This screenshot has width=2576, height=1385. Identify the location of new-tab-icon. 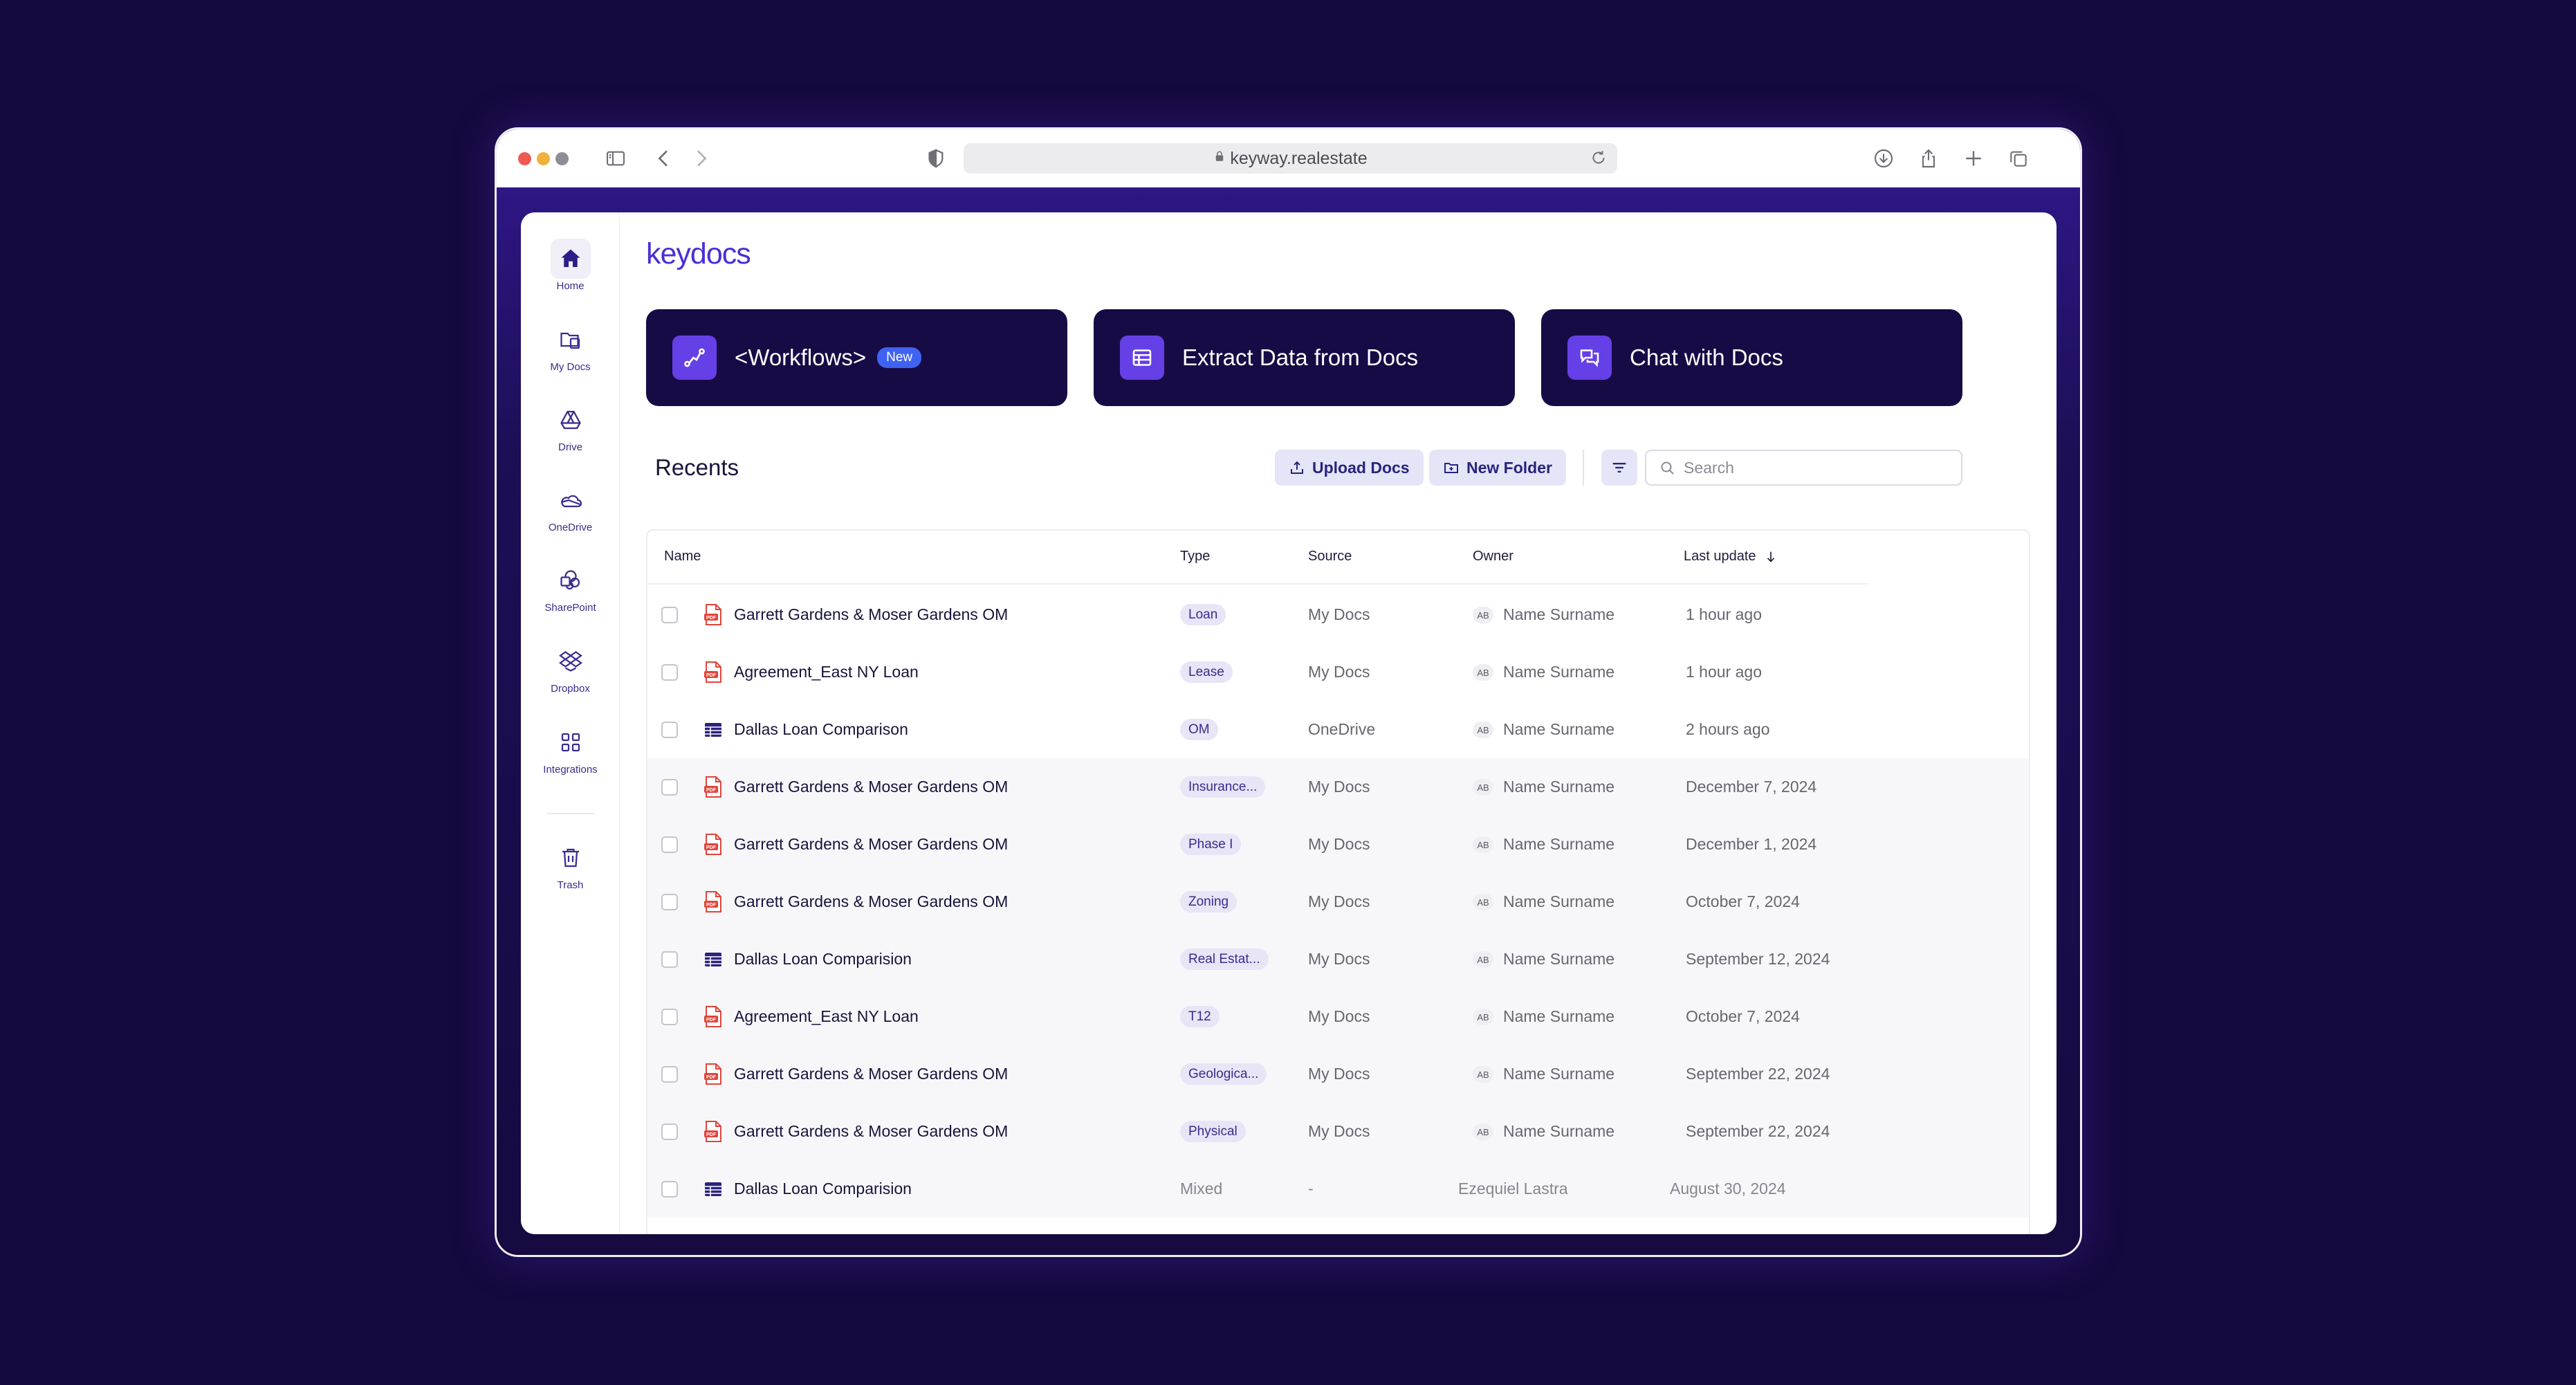
(1973, 158).